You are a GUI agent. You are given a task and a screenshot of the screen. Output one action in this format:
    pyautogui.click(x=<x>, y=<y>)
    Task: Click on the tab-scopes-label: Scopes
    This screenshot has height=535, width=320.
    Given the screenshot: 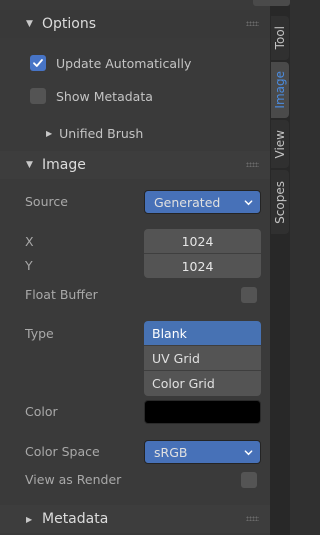 What is the action you would take?
    pyautogui.click(x=280, y=202)
    